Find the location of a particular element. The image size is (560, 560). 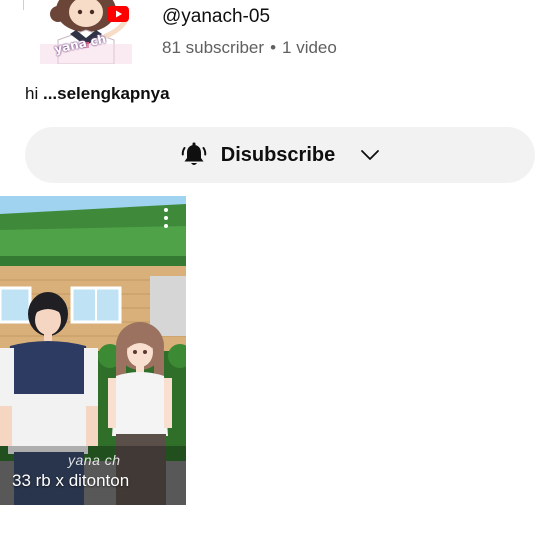

subscriber-count: 81 subscriber is located at coordinates (213, 47).